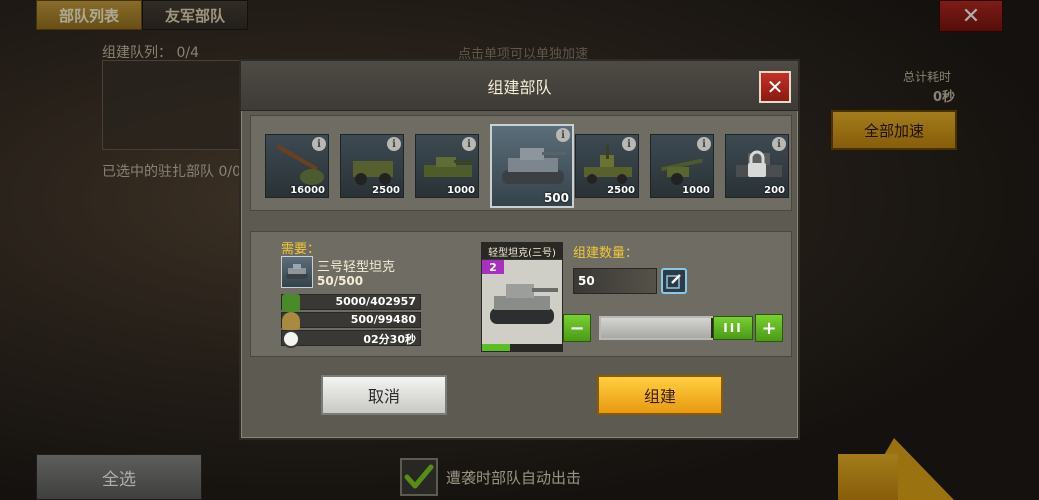 This screenshot has width=1039, height=500. Describe the element at coordinates (607, 166) in the screenshot. I see `unit-card-aa-truck: i 2500` at that location.